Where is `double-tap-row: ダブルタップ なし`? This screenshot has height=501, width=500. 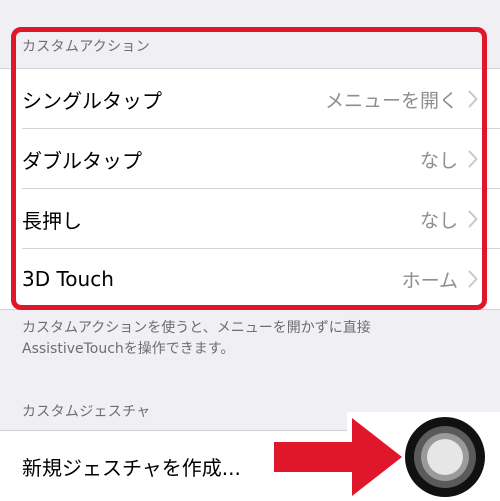 double-tap-row: ダブルタップ なし is located at coordinates (261, 159).